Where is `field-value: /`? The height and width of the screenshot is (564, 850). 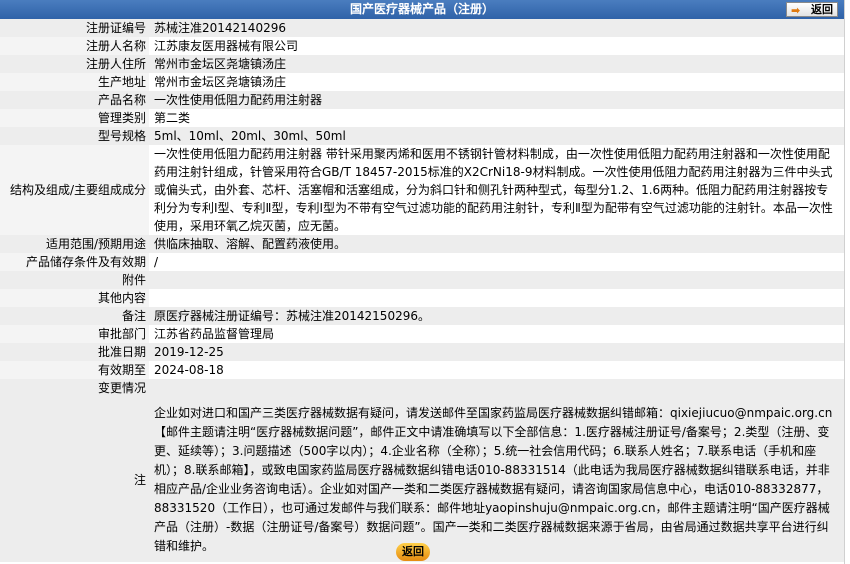
field-value: / is located at coordinates (496, 262).